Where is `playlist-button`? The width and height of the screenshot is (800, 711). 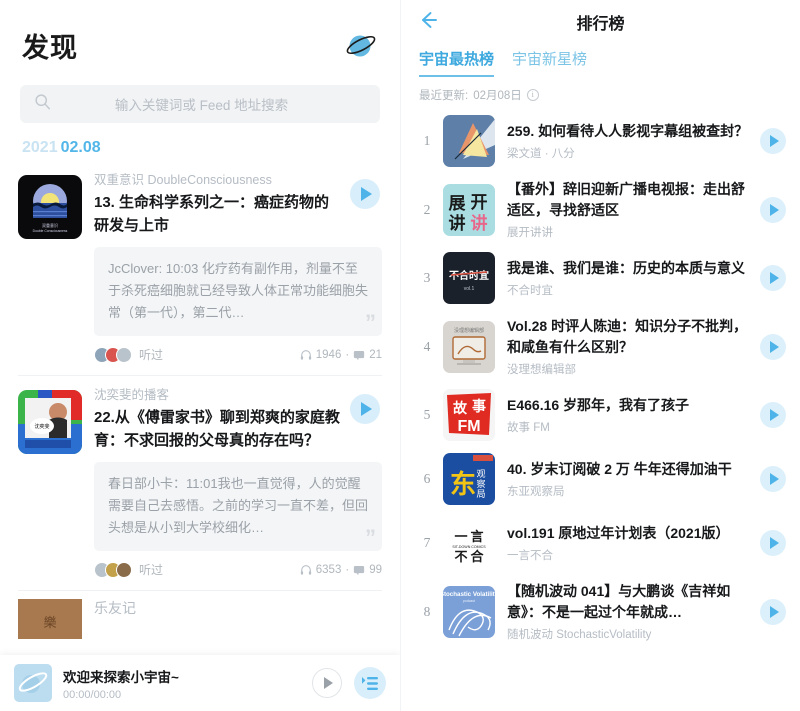 playlist-button is located at coordinates (370, 683).